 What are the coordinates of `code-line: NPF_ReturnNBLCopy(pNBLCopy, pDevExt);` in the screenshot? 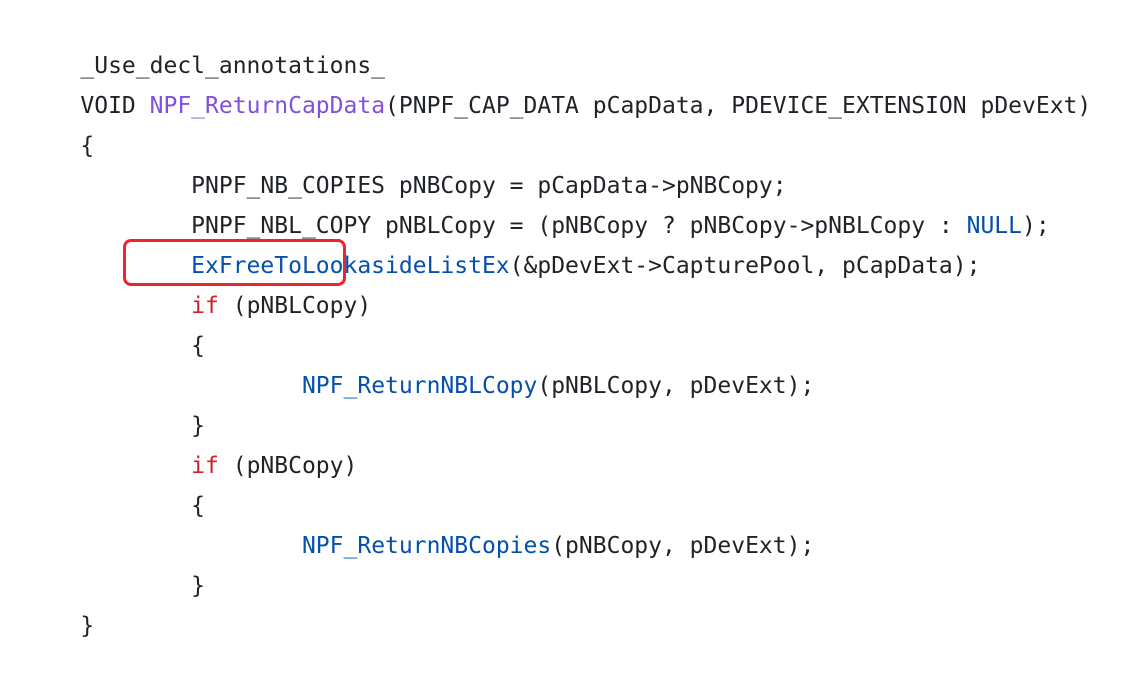 It's located at (419, 362).